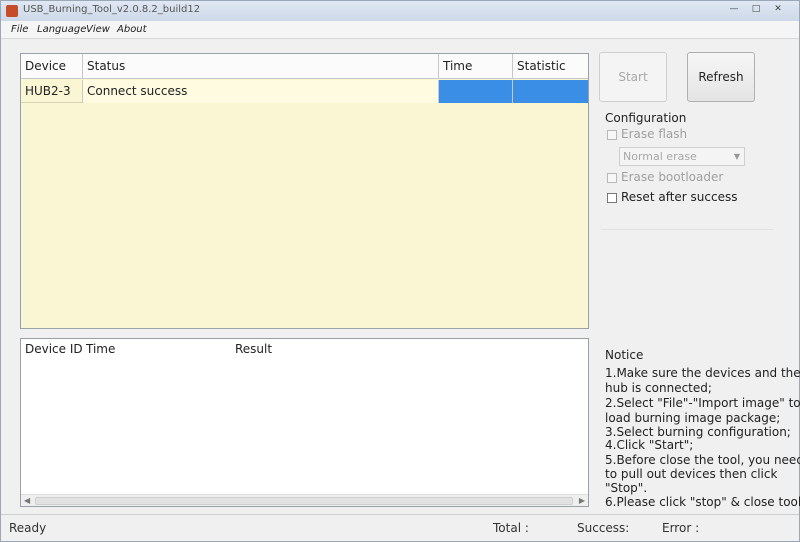  Describe the element at coordinates (756, 9) in the screenshot. I see `maximize-button: □` at that location.